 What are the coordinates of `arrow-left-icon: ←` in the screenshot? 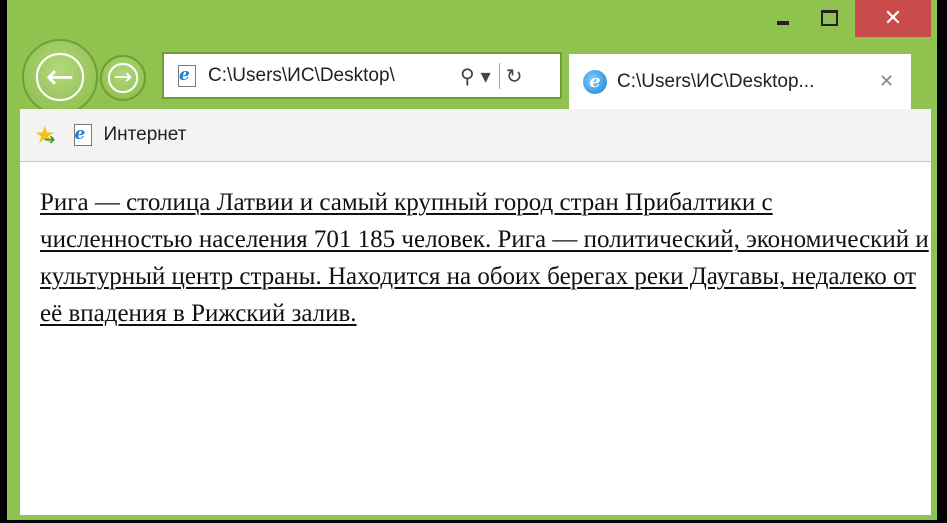 It's located at (60, 77).